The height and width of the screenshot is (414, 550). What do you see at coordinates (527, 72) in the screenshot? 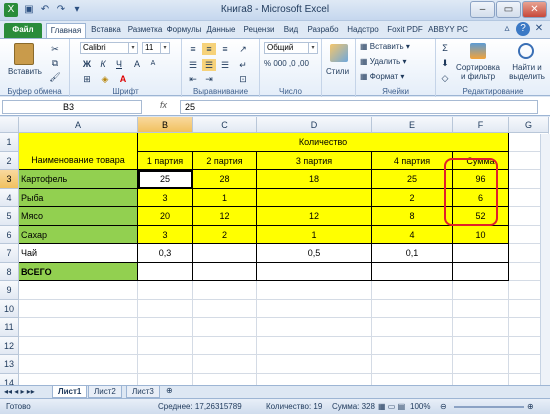
I see `find-select-button: Найти и выделить` at bounding box center [527, 72].